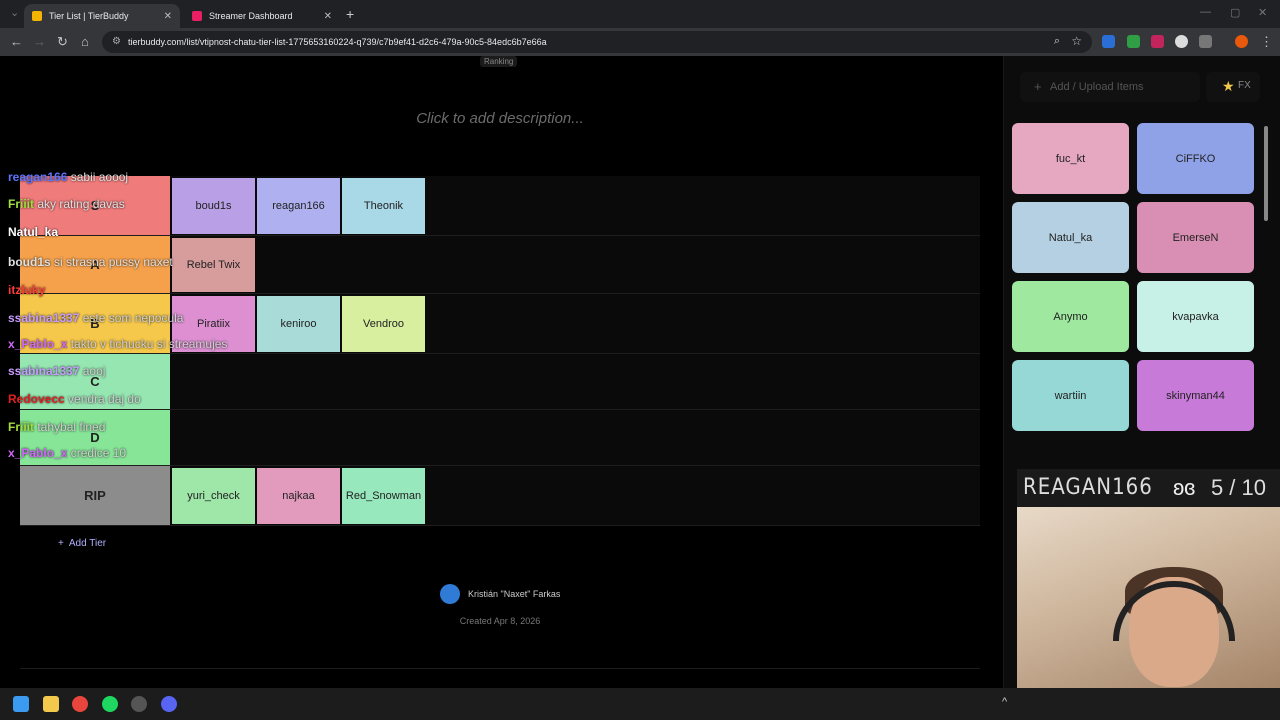 The width and height of the screenshot is (1280, 720). I want to click on menu-kebab-icon: ⋮, so click(1266, 42).